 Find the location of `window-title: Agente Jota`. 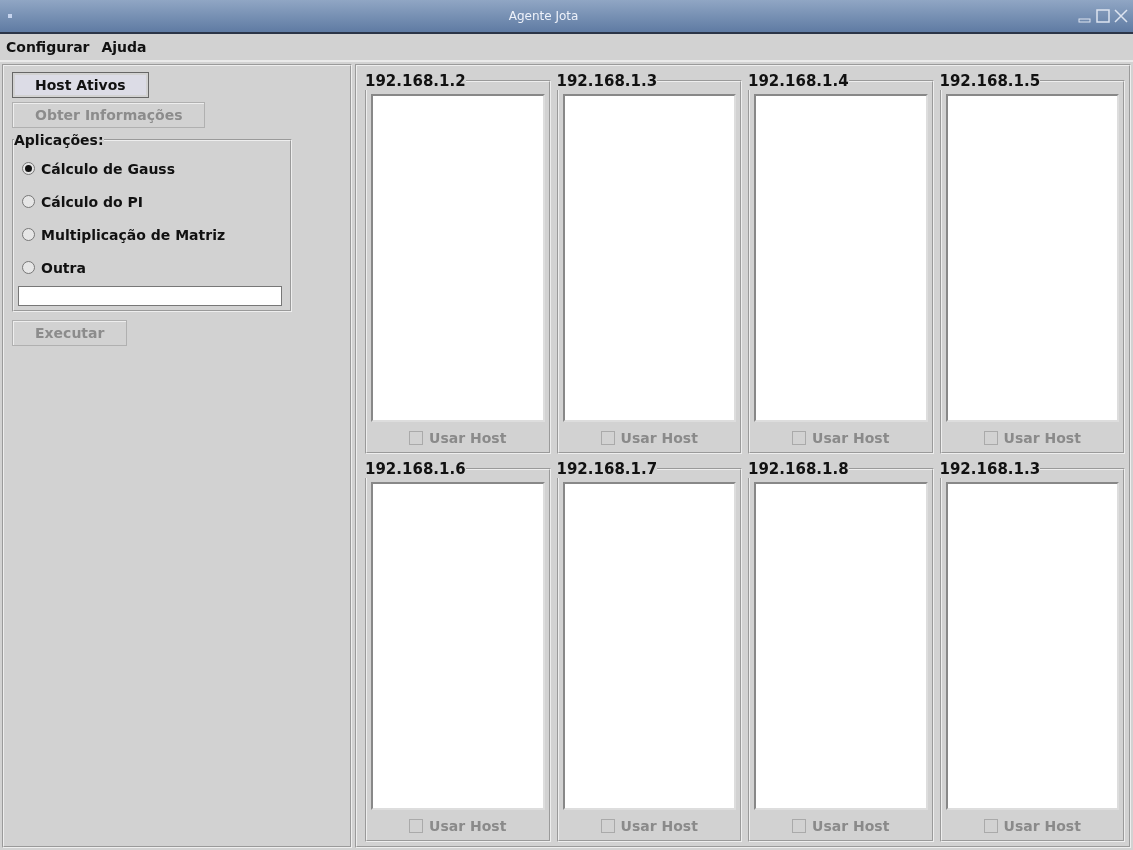

window-title: Agente Jota is located at coordinates (543, 16).